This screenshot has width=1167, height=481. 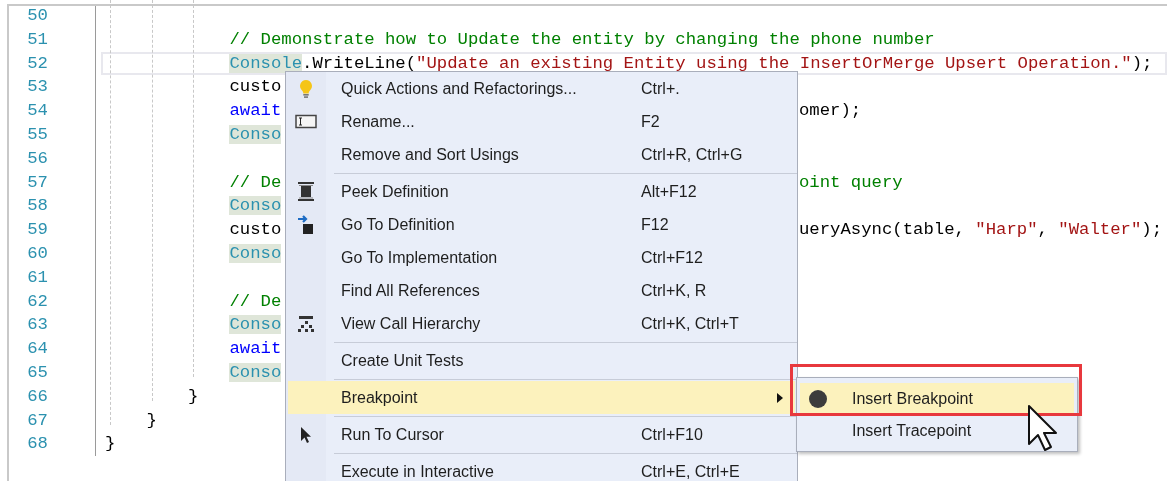 What do you see at coordinates (37, 253) in the screenshot?
I see `line-number: 60` at bounding box center [37, 253].